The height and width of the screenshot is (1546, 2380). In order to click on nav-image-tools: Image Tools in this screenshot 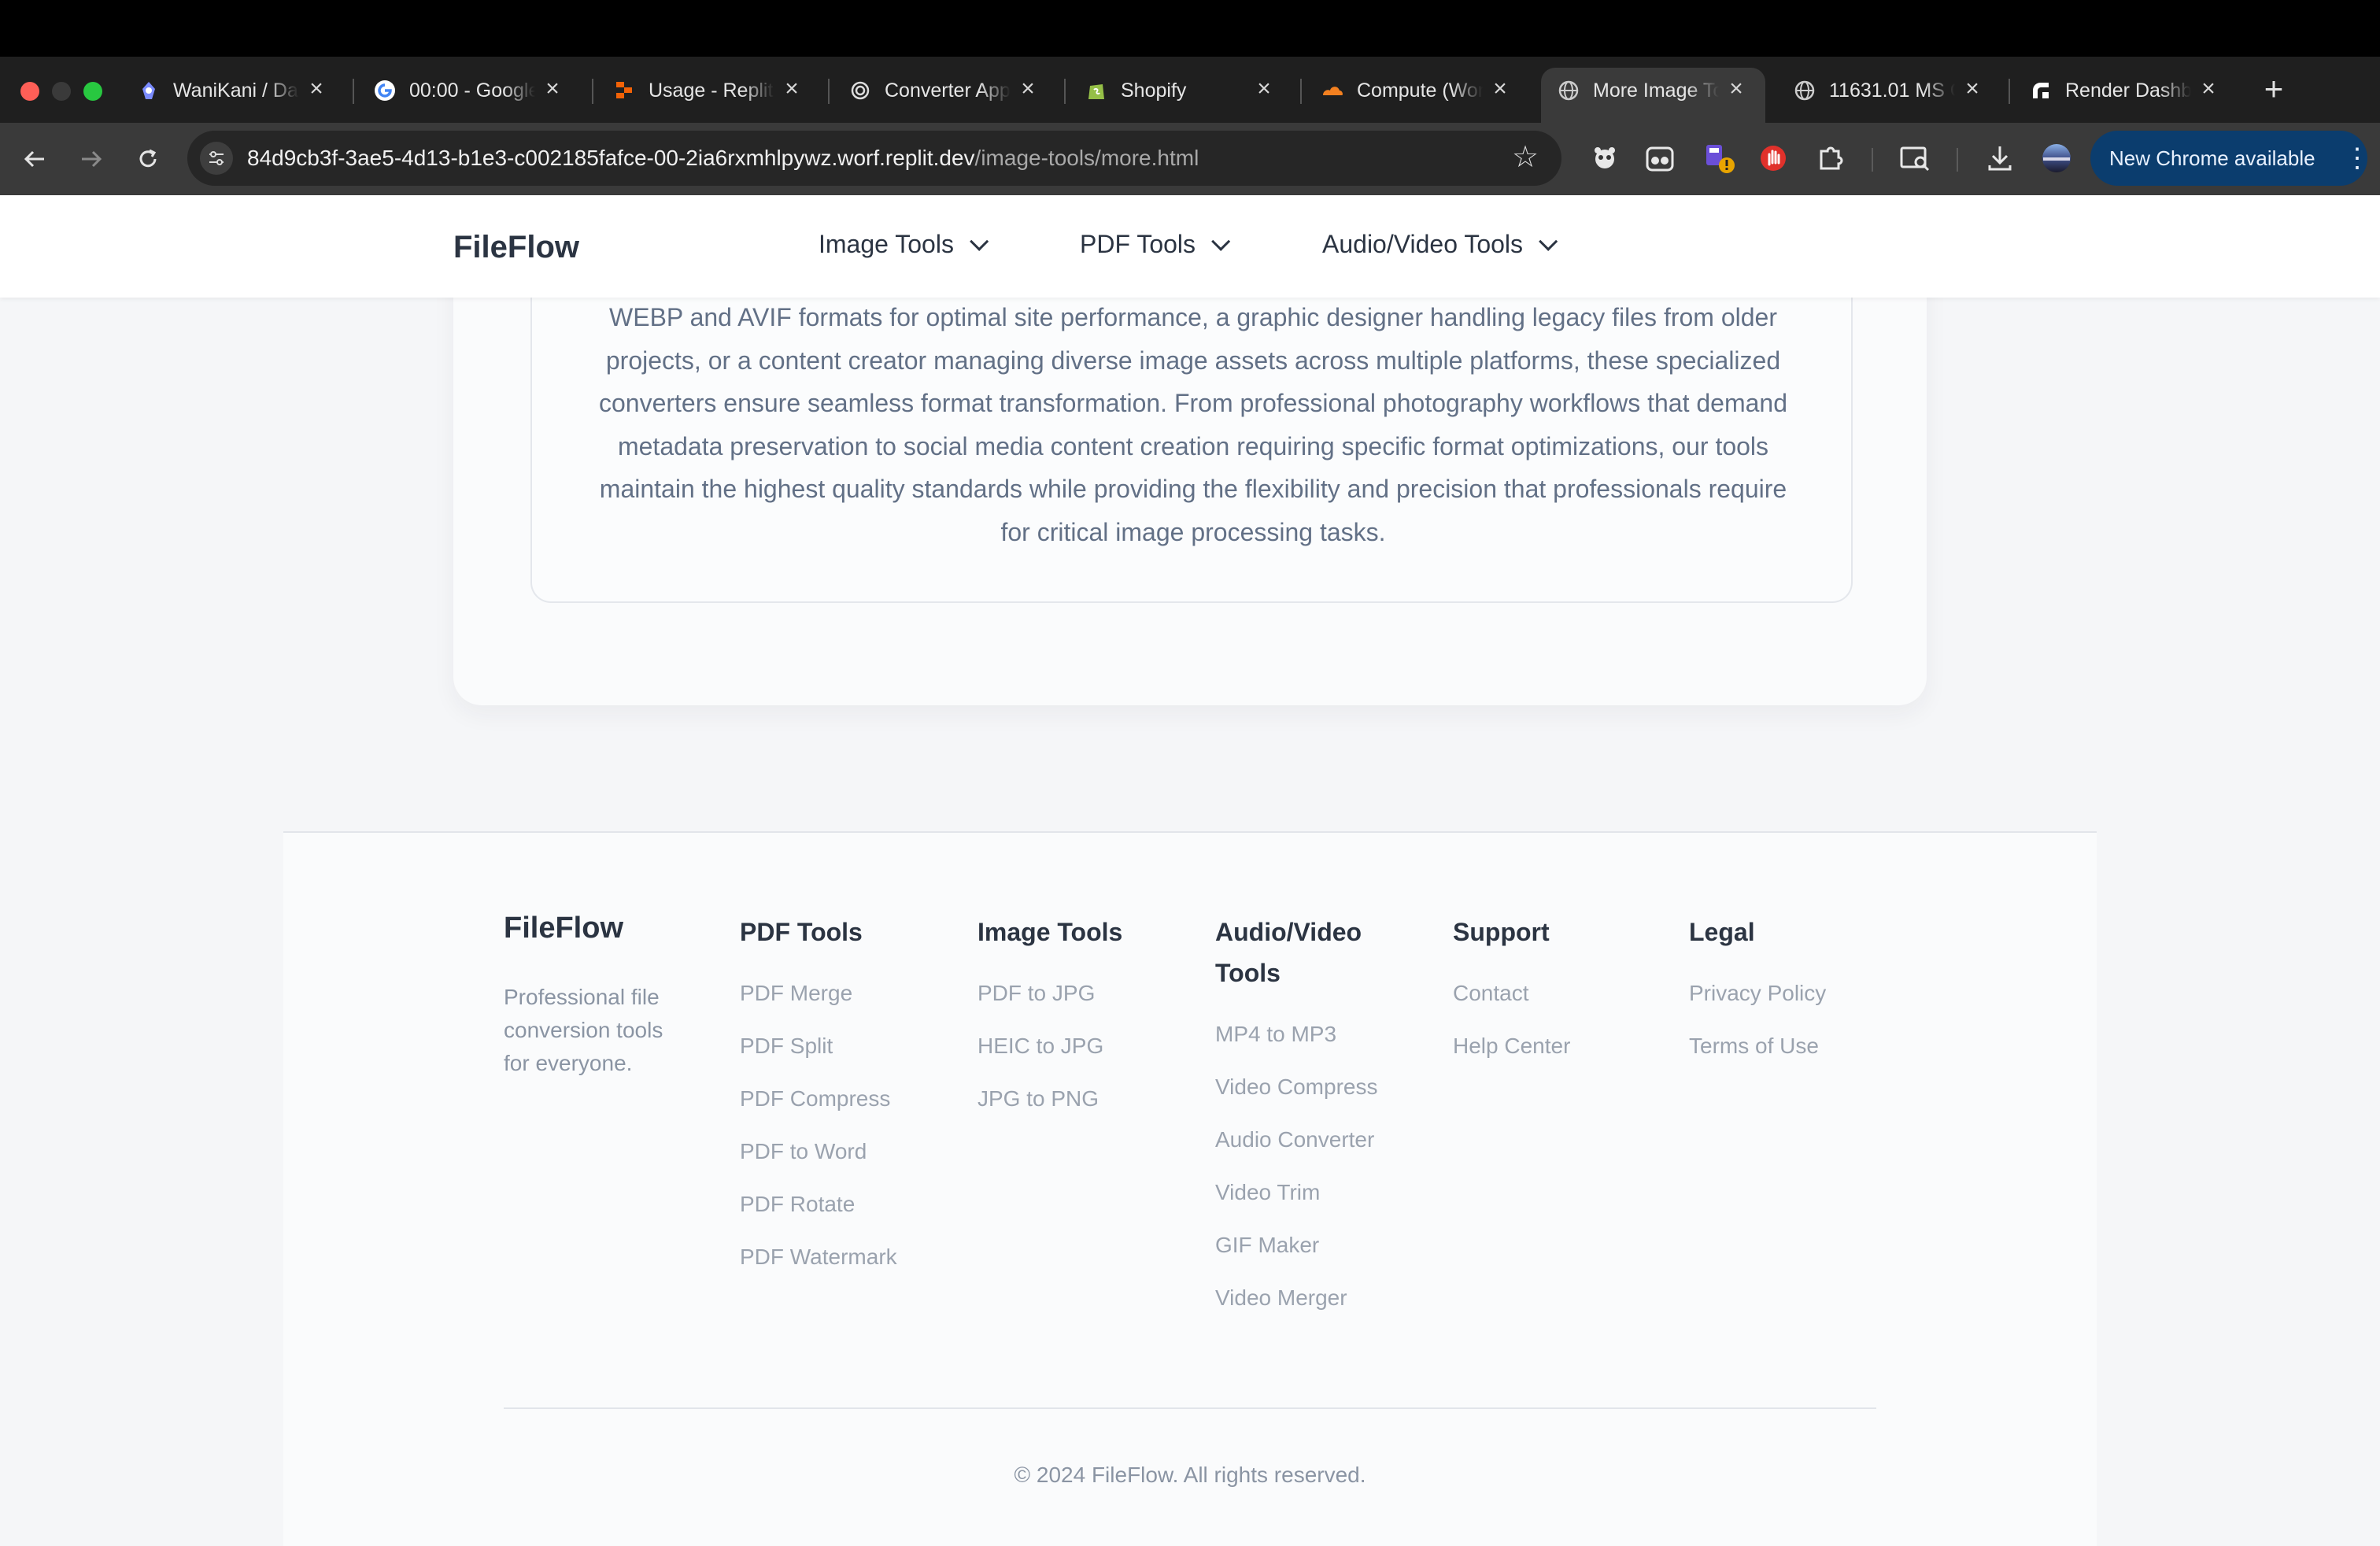, I will do `click(904, 244)`.